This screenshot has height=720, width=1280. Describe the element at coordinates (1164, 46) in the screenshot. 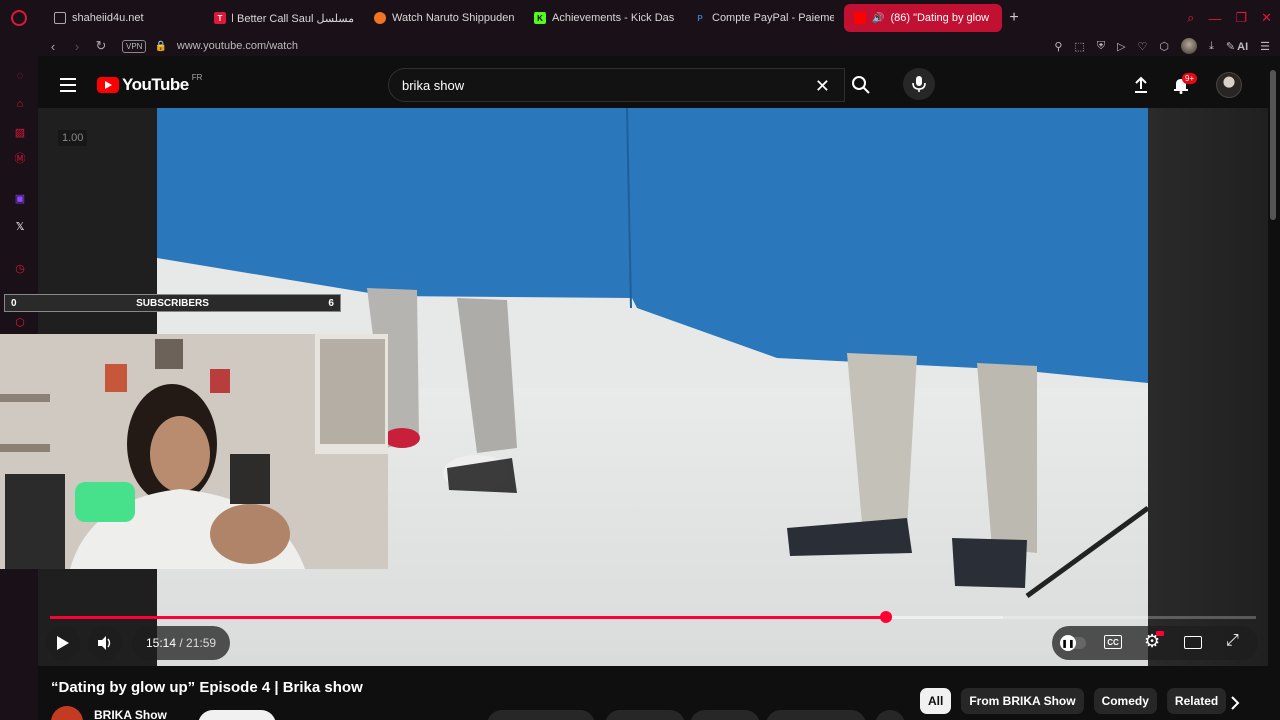

I see `extensions-icon: ⬡` at that location.